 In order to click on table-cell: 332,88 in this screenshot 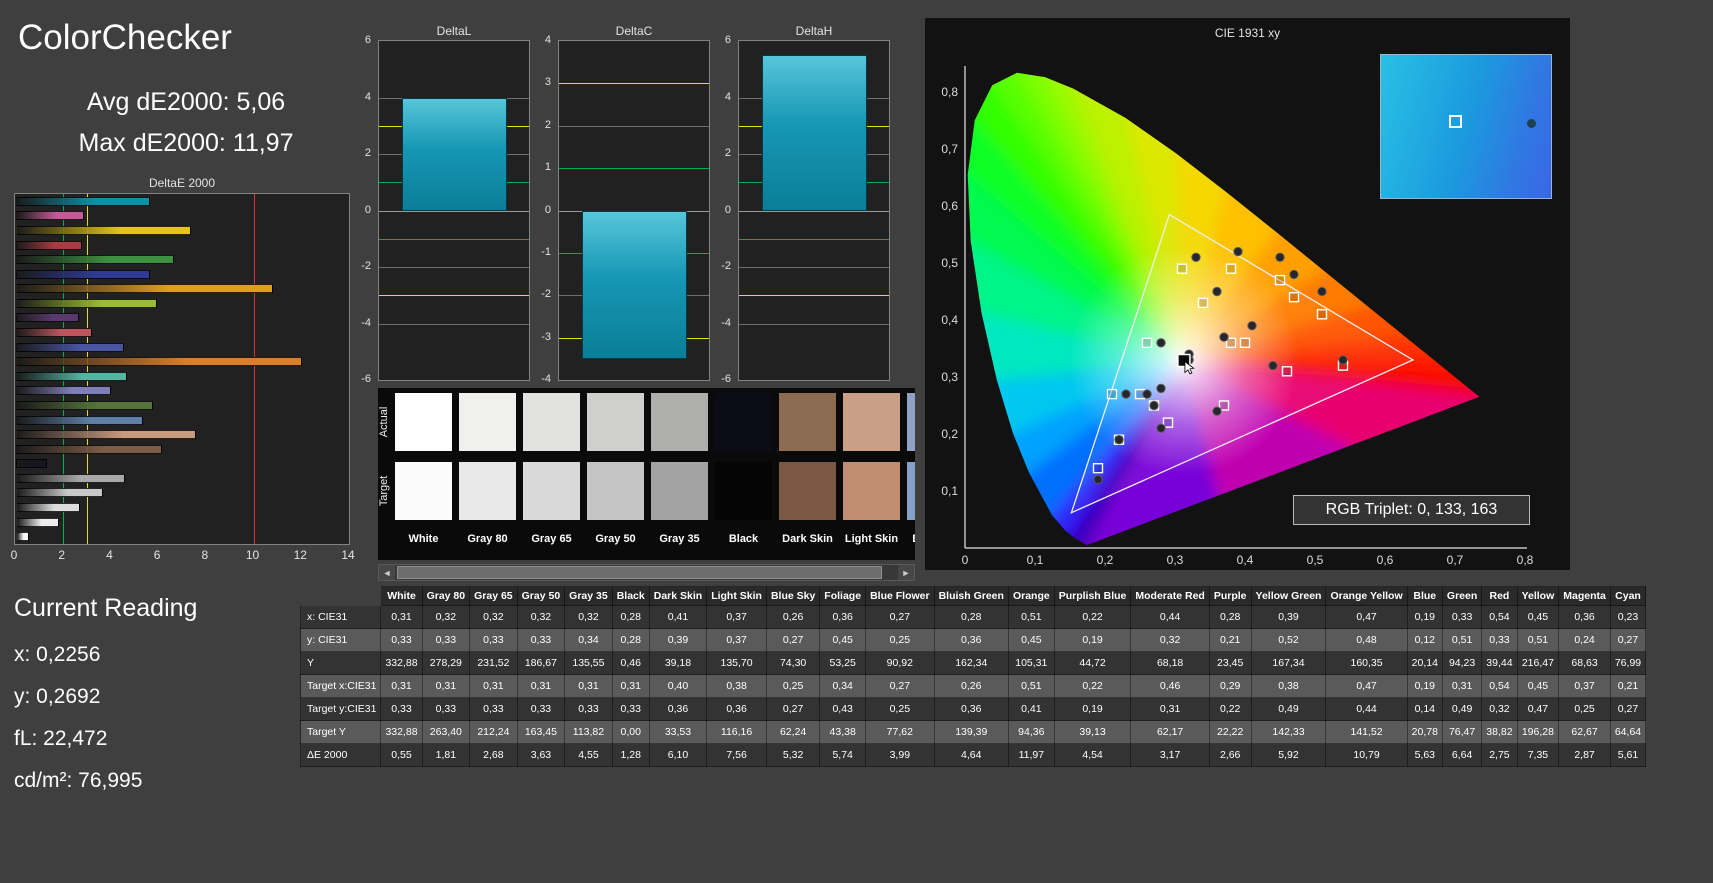, I will do `click(401, 732)`.